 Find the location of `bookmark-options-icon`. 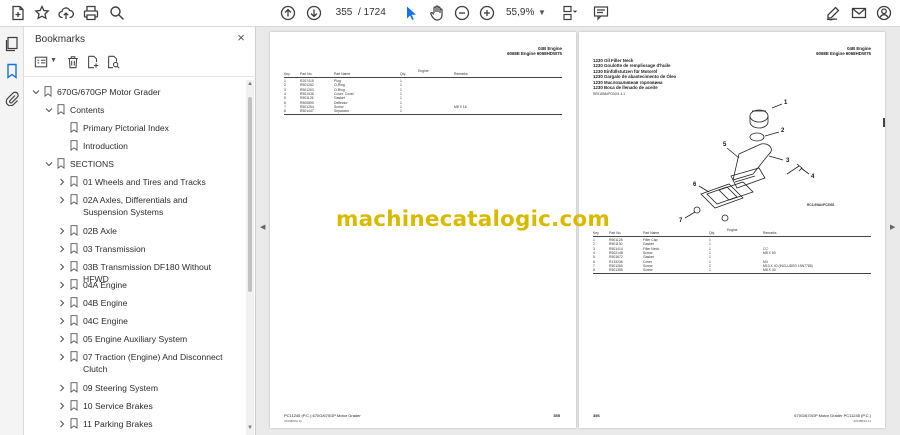

bookmark-options-icon is located at coordinates (41, 62).